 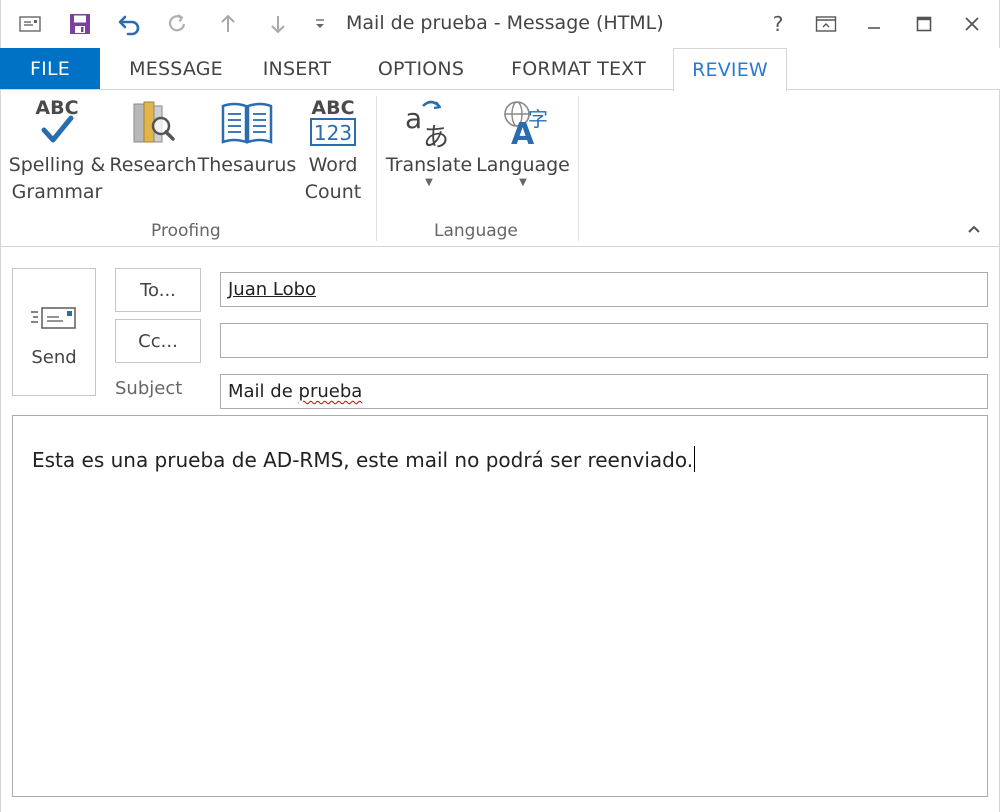 What do you see at coordinates (874, 24) in the screenshot?
I see `minimize-button` at bounding box center [874, 24].